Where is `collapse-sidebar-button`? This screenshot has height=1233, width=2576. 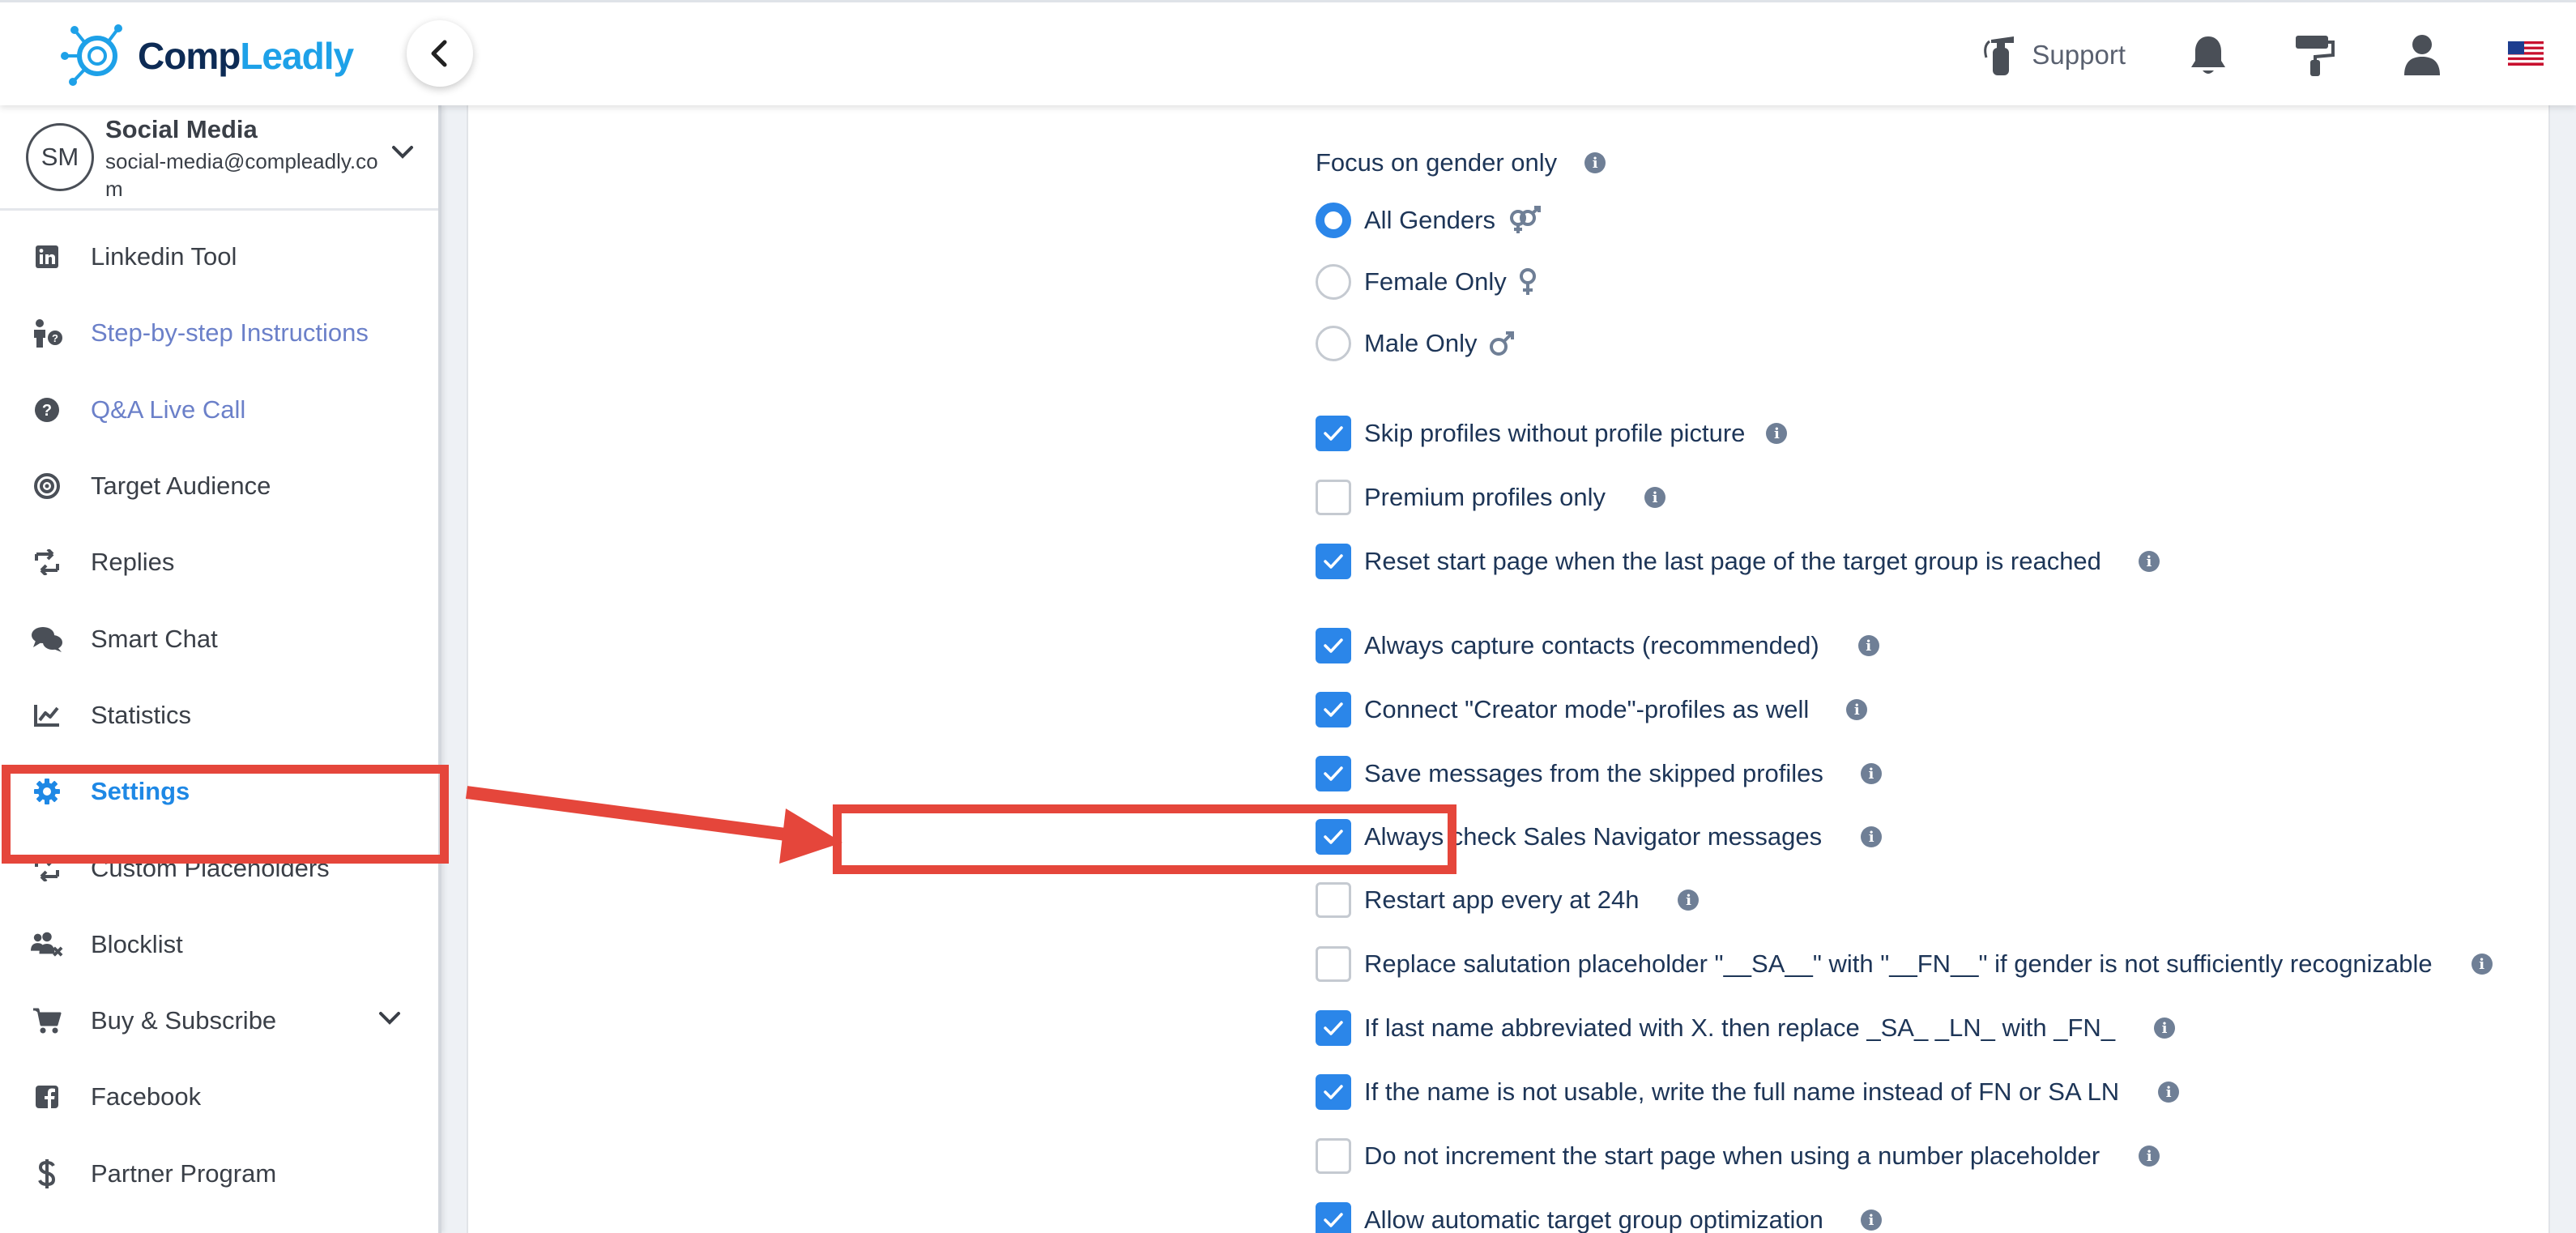 collapse-sidebar-button is located at coordinates (440, 53).